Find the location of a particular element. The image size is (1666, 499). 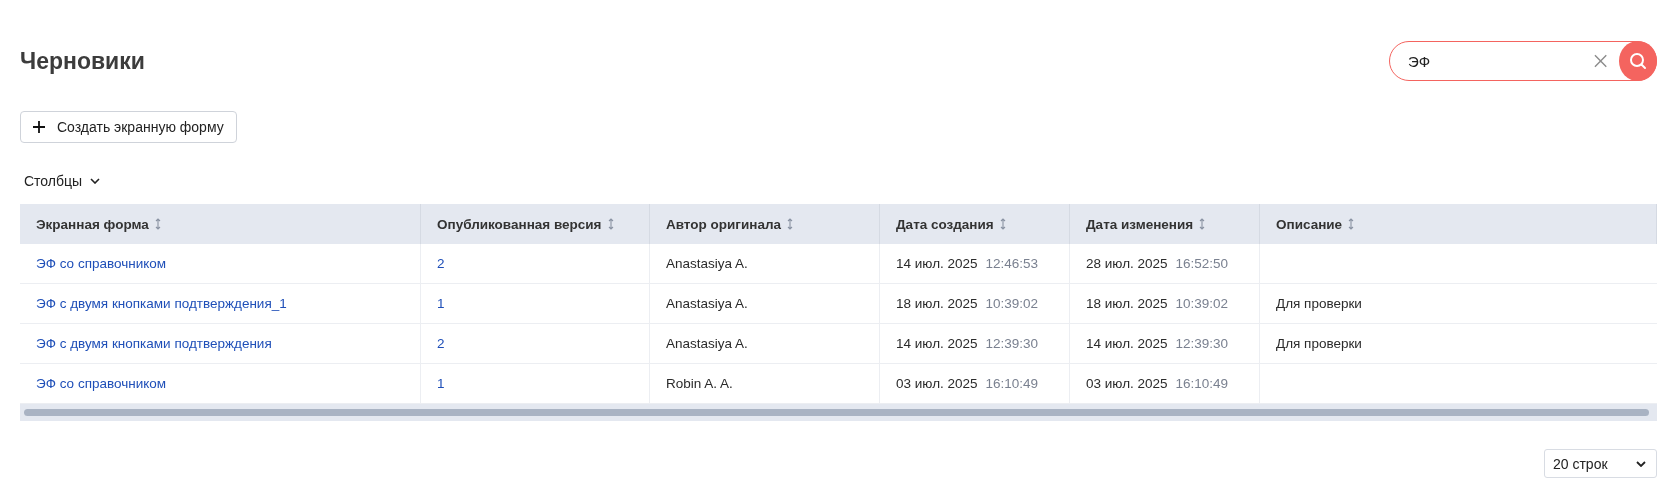

column-header: Описание is located at coordinates (1309, 224).